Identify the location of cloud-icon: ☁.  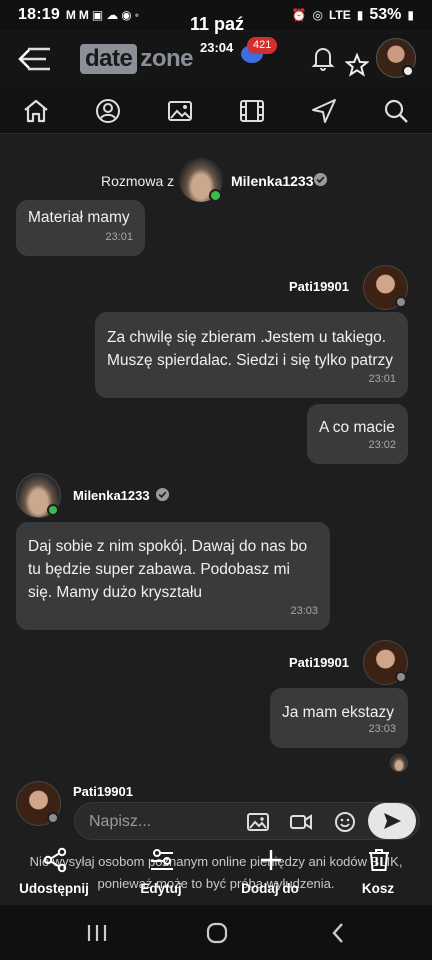
(112, 15).